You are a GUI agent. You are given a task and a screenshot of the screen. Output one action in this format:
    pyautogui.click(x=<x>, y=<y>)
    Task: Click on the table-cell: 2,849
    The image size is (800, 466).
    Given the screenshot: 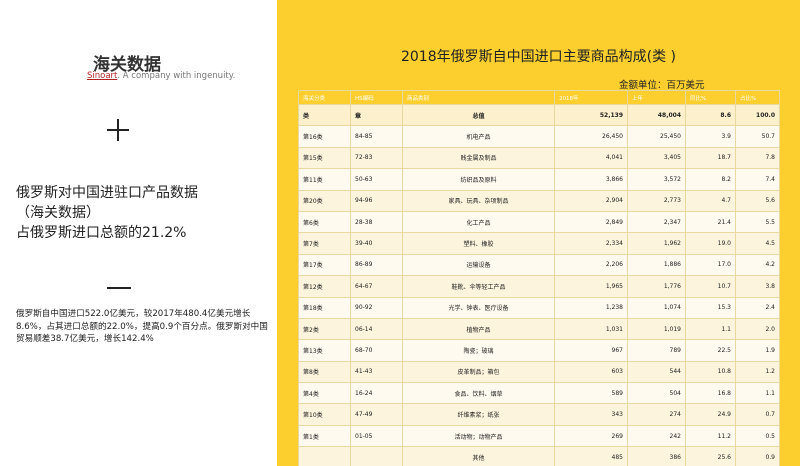 What is the action you would take?
    pyautogui.click(x=591, y=222)
    